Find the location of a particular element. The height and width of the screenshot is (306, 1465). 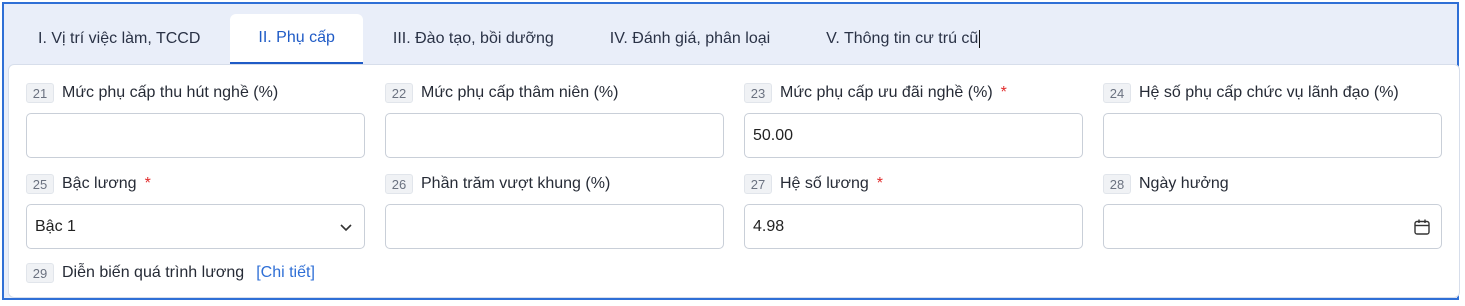

field-label: Phần trăm vượt khung (%) is located at coordinates (516, 183).